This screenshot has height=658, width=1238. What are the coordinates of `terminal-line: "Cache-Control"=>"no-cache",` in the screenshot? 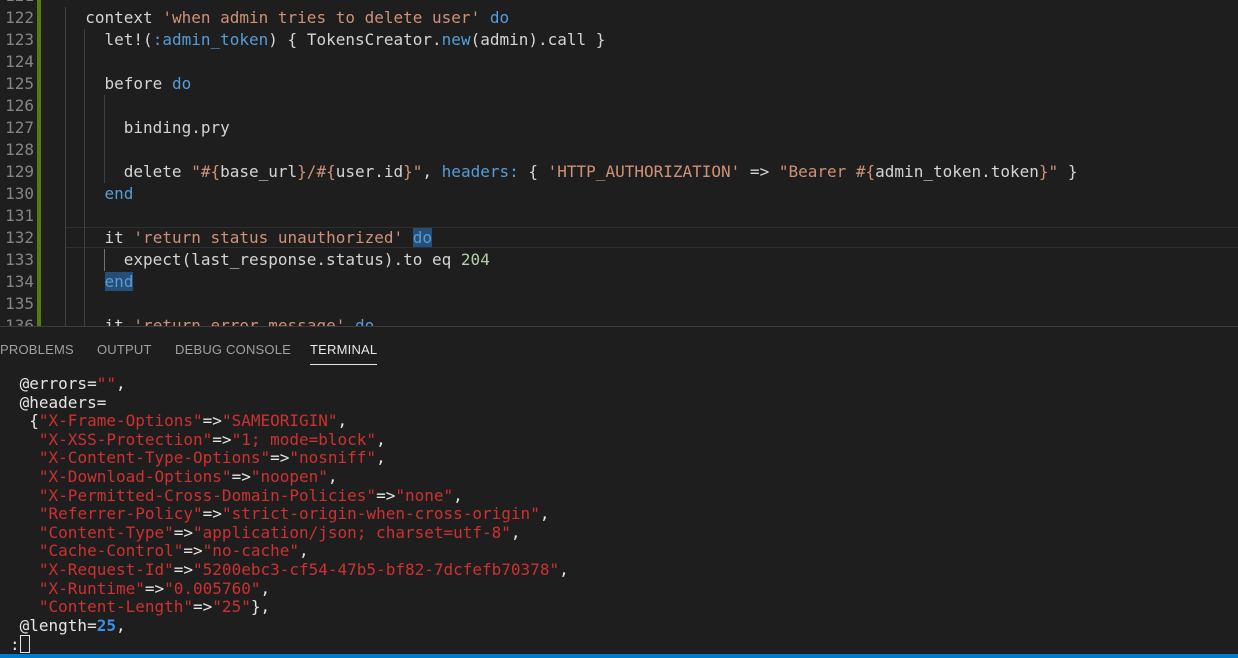 It's located at (620, 551).